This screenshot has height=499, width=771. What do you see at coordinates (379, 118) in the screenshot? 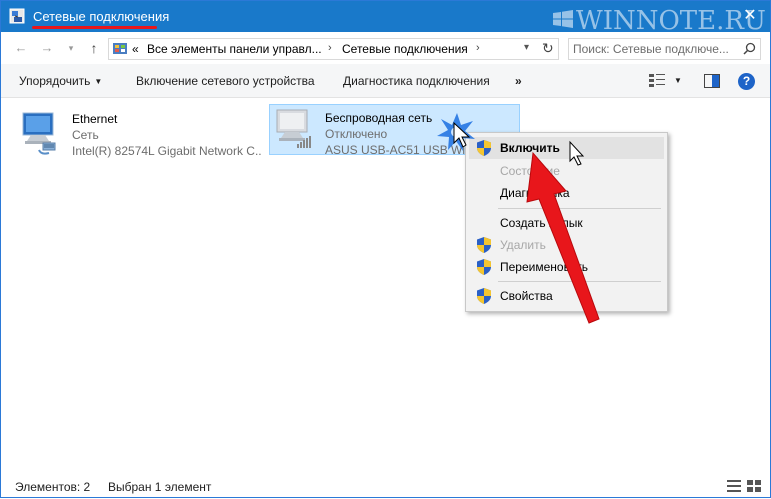
I see `connection-name: Беспроводная сеть` at bounding box center [379, 118].